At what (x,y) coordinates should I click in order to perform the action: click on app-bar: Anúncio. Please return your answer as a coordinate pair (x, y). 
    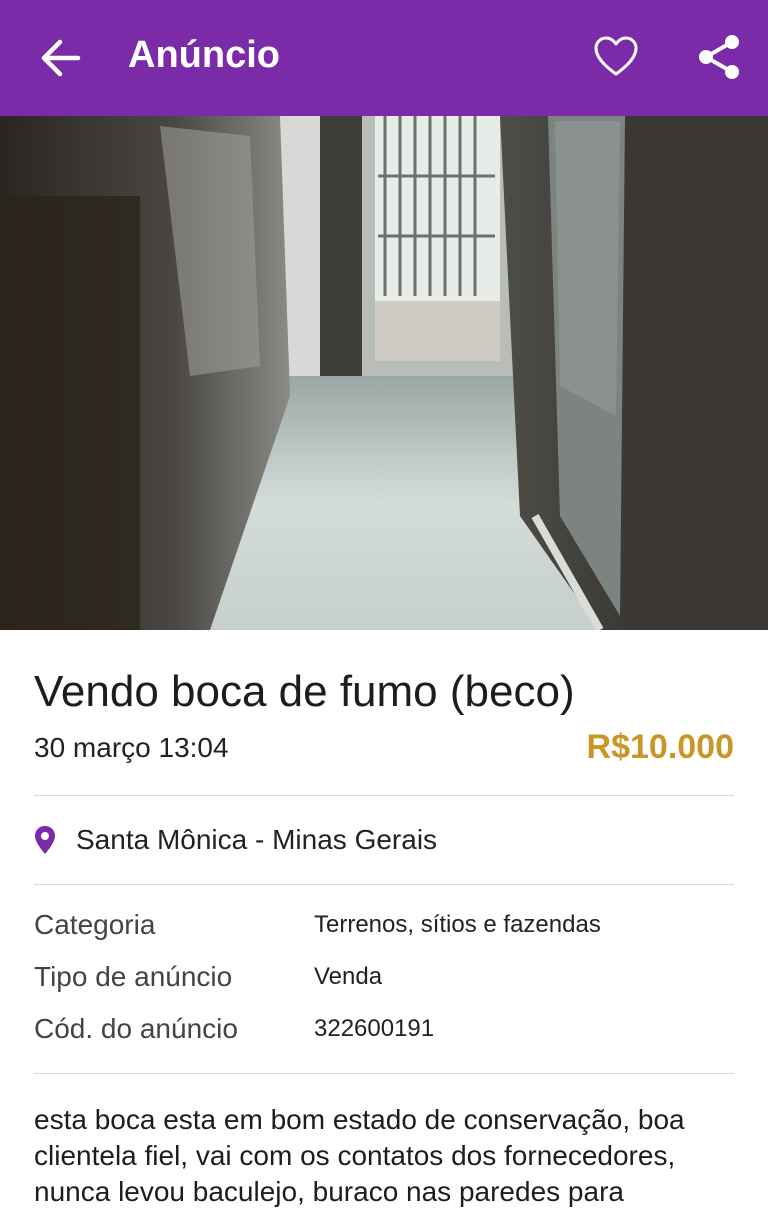
    Looking at the image, I should click on (384, 58).